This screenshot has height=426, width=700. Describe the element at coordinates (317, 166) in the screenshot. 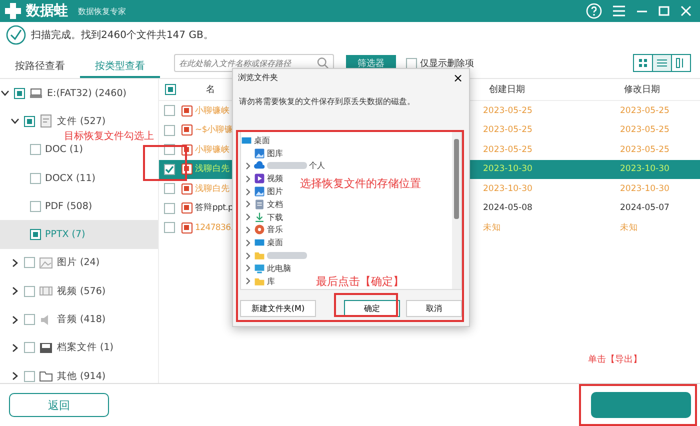

I see `folder-label: 个人` at that location.